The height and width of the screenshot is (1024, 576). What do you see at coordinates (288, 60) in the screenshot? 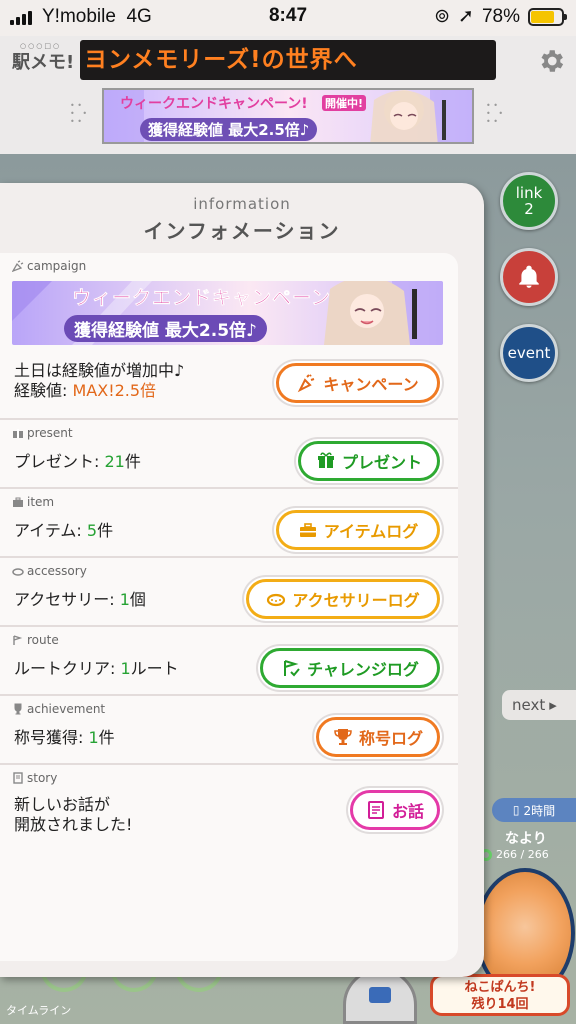
I see `news-ticker: ヨンメモリーズ!の世界へ` at bounding box center [288, 60].